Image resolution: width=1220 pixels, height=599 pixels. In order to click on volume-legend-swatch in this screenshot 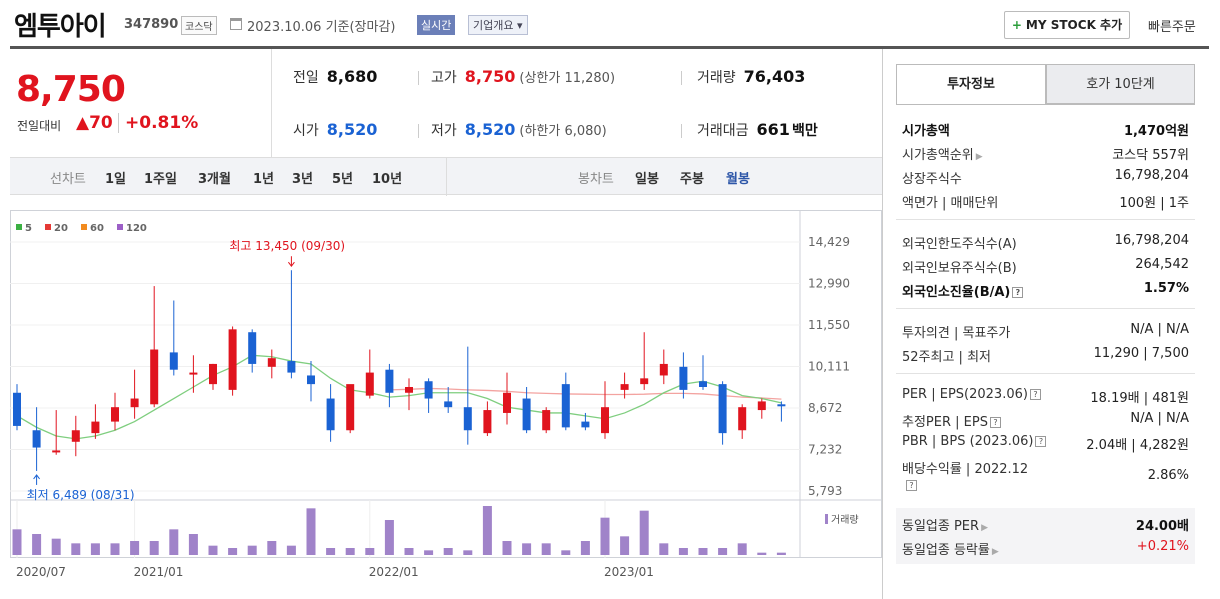, I will do `click(826, 519)`.